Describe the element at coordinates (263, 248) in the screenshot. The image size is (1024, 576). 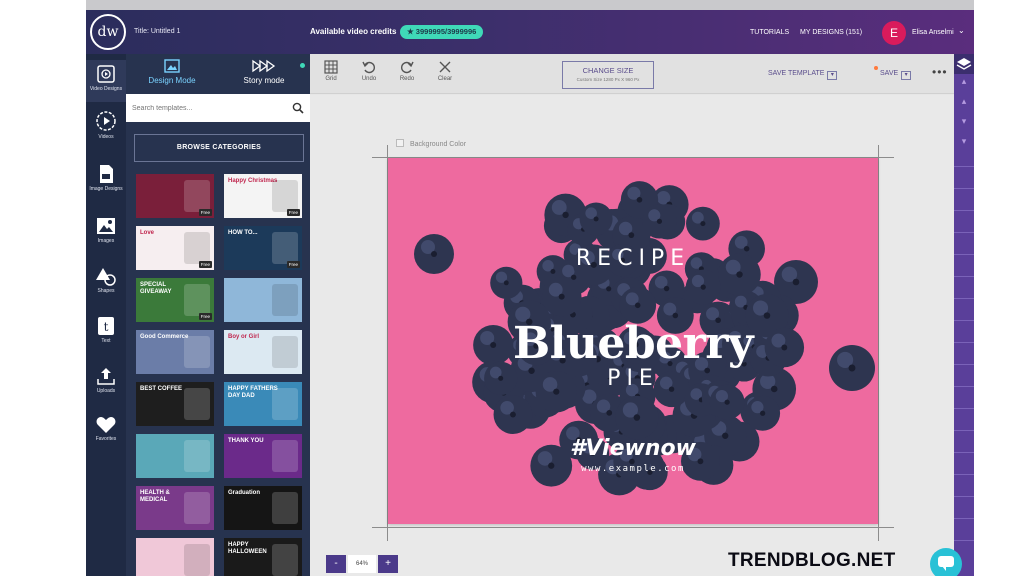
I see `template-thumbnail: HOW TO... Free` at that location.